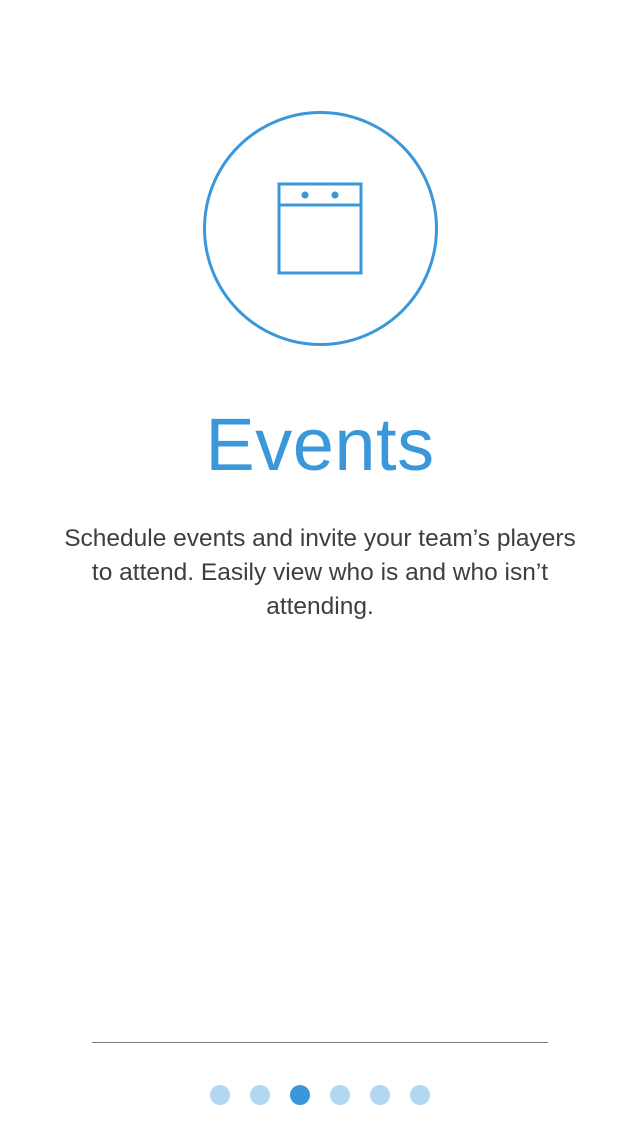 The height and width of the screenshot is (1136, 640). What do you see at coordinates (320, 444) in the screenshot?
I see `page-title: Events` at bounding box center [320, 444].